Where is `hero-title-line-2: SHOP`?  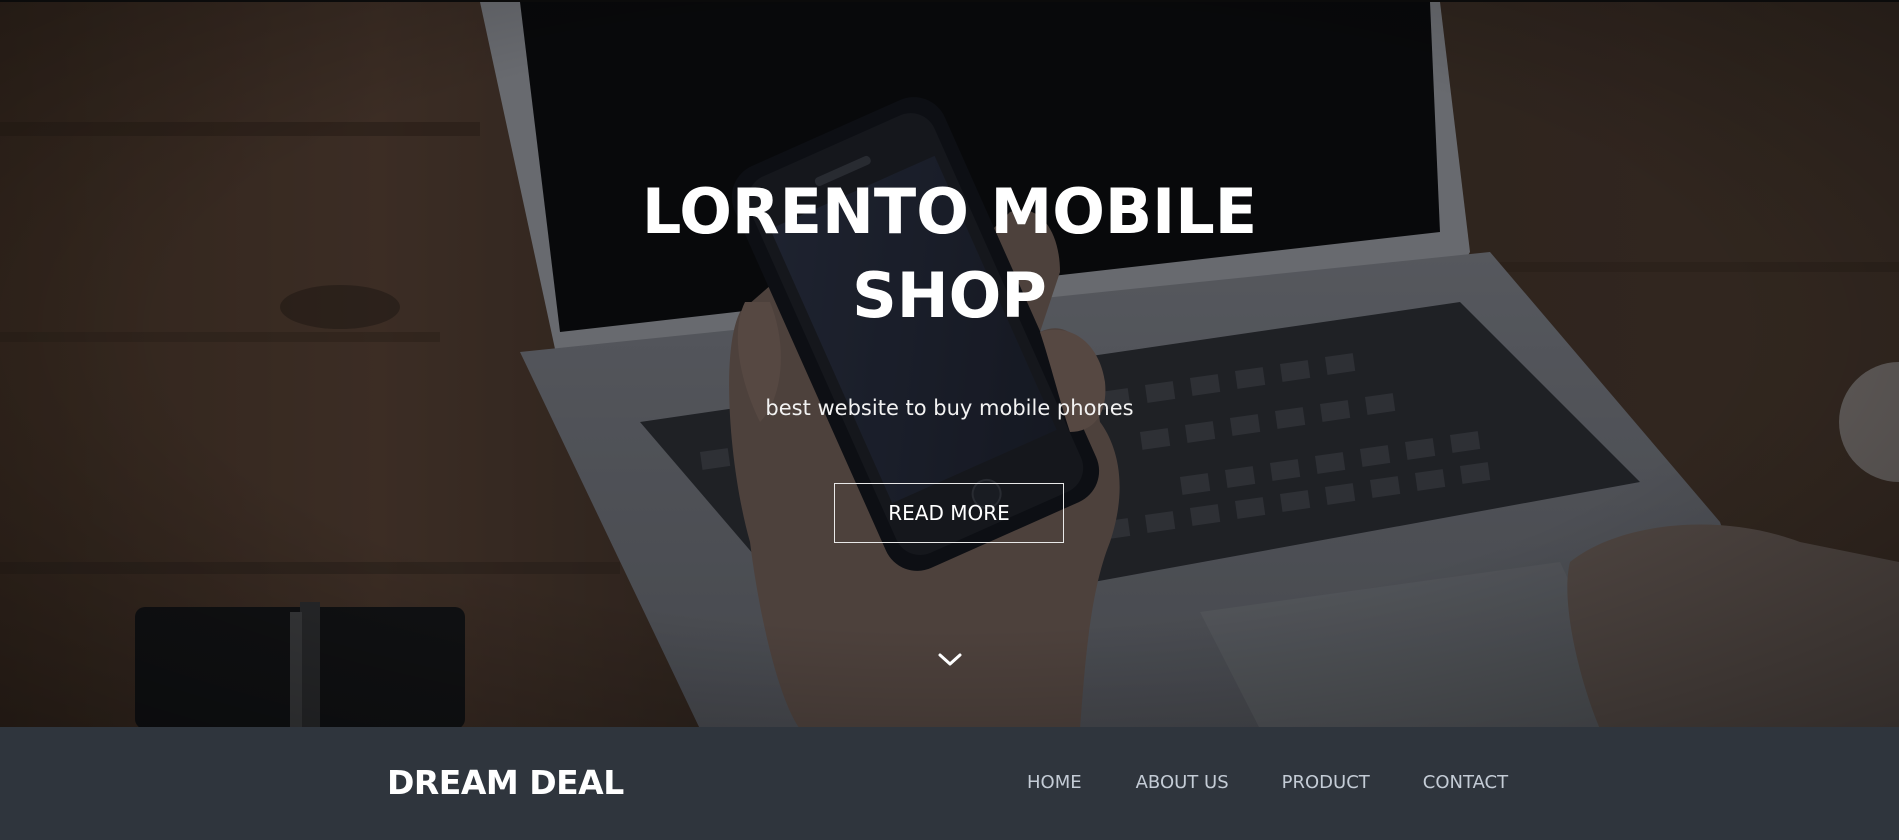 hero-title-line-2: SHOP is located at coordinates (949, 295).